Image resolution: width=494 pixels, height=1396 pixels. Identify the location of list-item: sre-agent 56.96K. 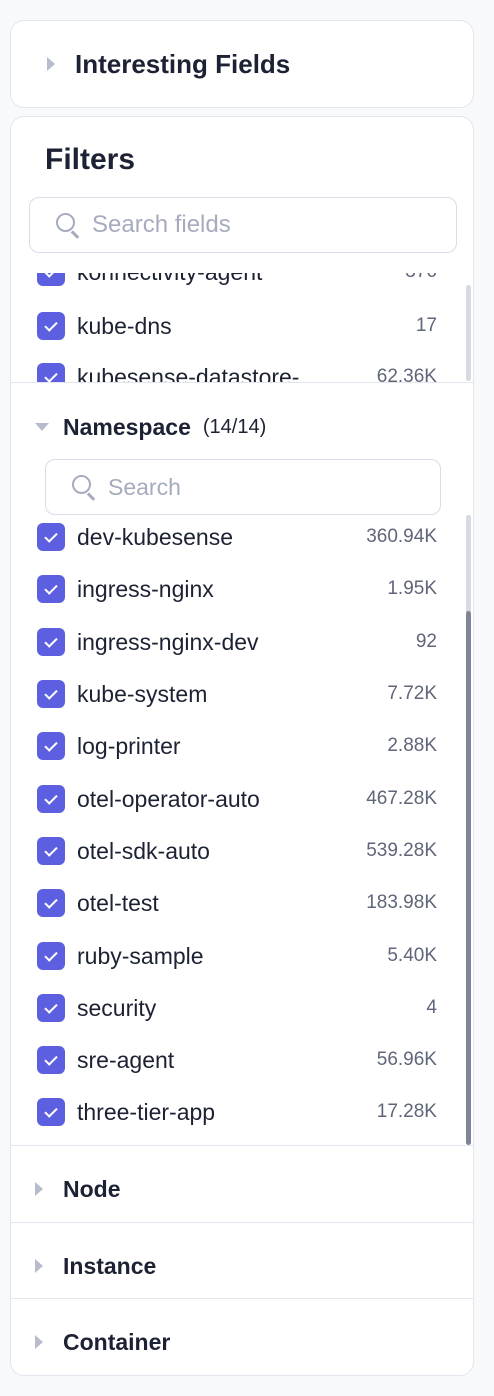
(242, 1060).